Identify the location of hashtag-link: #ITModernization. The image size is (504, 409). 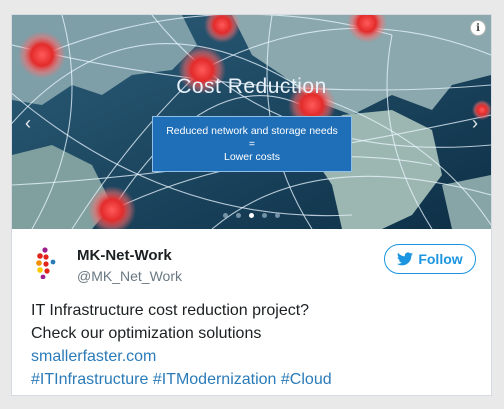
(215, 379).